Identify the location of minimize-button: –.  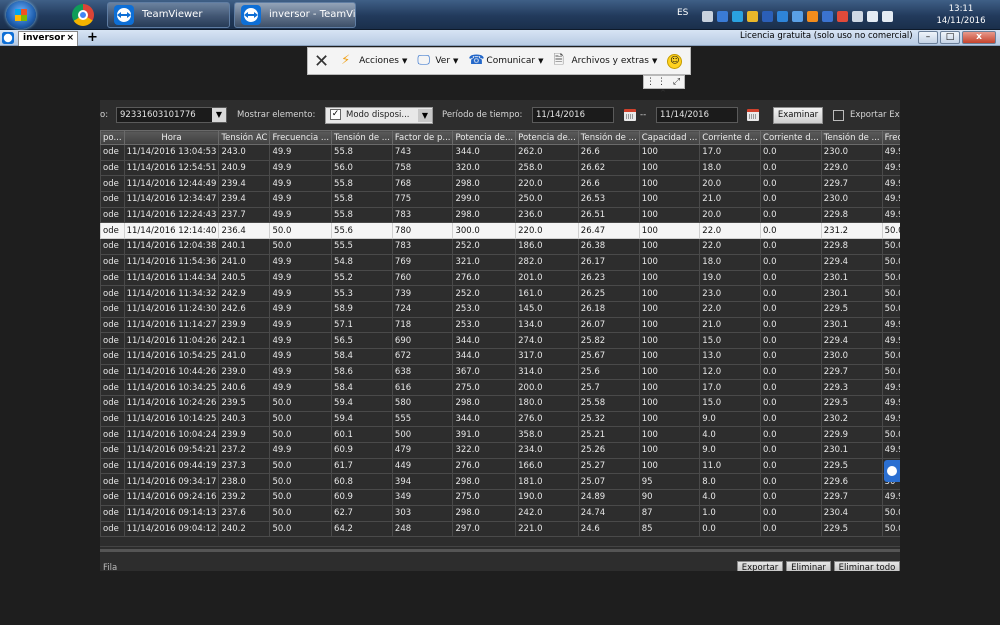
(928, 37).